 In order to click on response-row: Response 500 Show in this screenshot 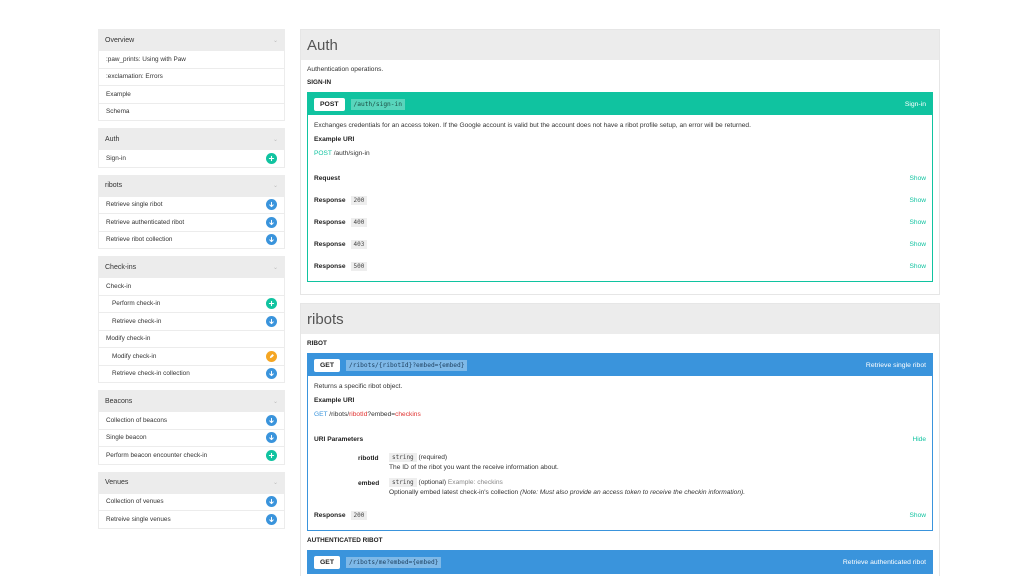, I will do `click(620, 266)`.